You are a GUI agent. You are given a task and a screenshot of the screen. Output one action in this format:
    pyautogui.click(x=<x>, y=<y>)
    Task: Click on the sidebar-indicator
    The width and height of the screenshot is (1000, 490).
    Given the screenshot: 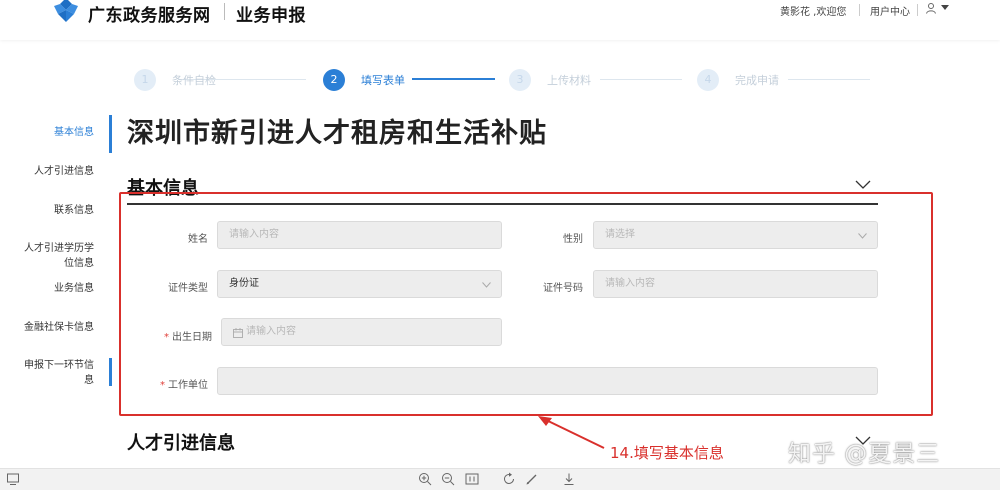 What is the action you would take?
    pyautogui.click(x=110, y=372)
    